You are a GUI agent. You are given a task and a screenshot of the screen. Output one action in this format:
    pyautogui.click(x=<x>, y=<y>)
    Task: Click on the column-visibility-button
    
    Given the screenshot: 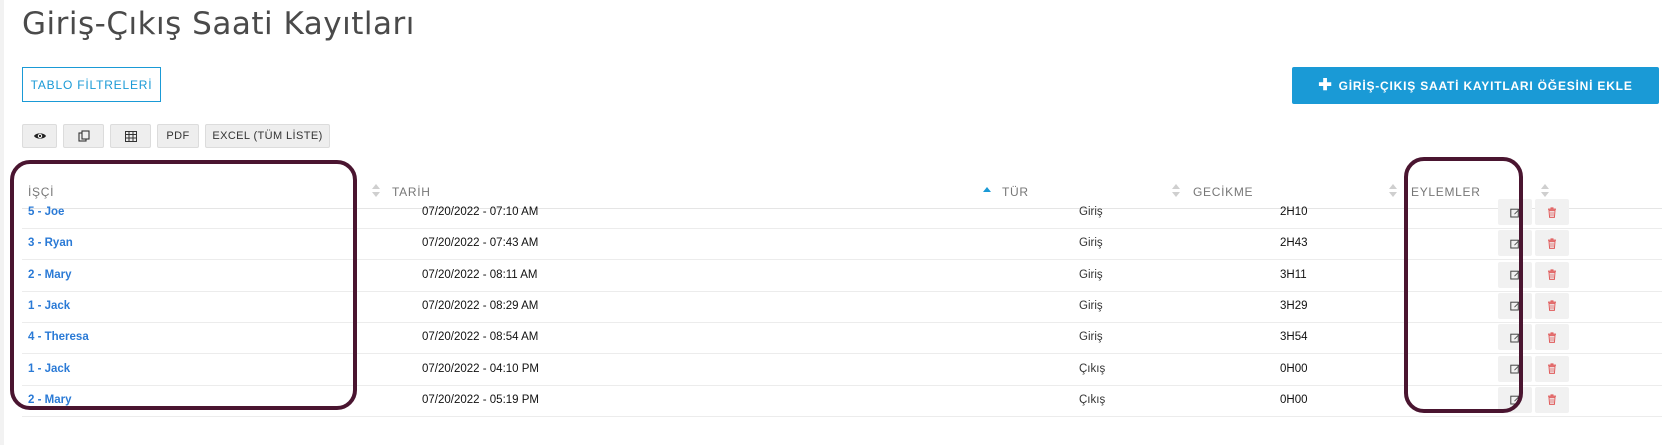 What is the action you would take?
    pyautogui.click(x=39, y=136)
    